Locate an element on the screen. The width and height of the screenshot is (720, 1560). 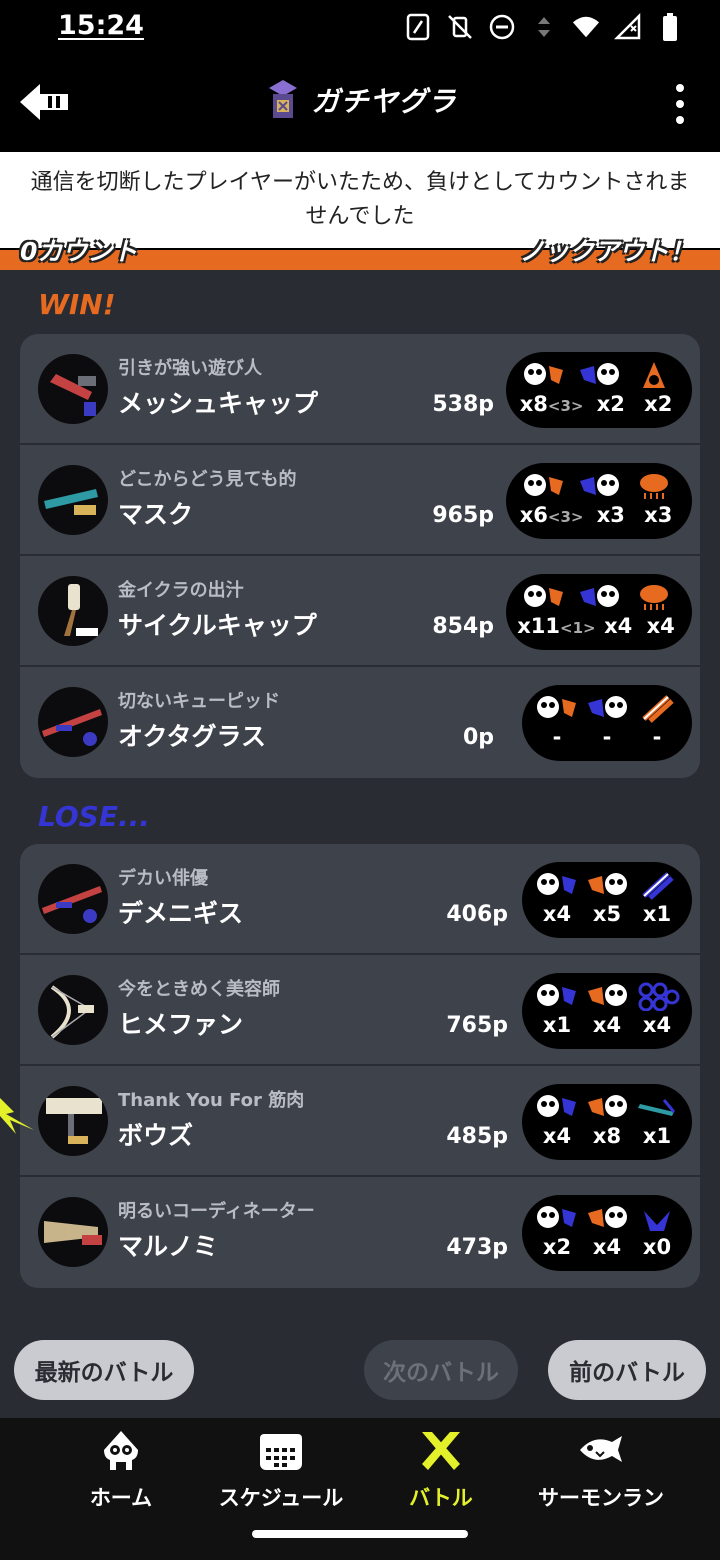
tab-label: スケジュール is located at coordinates (281, 1498).